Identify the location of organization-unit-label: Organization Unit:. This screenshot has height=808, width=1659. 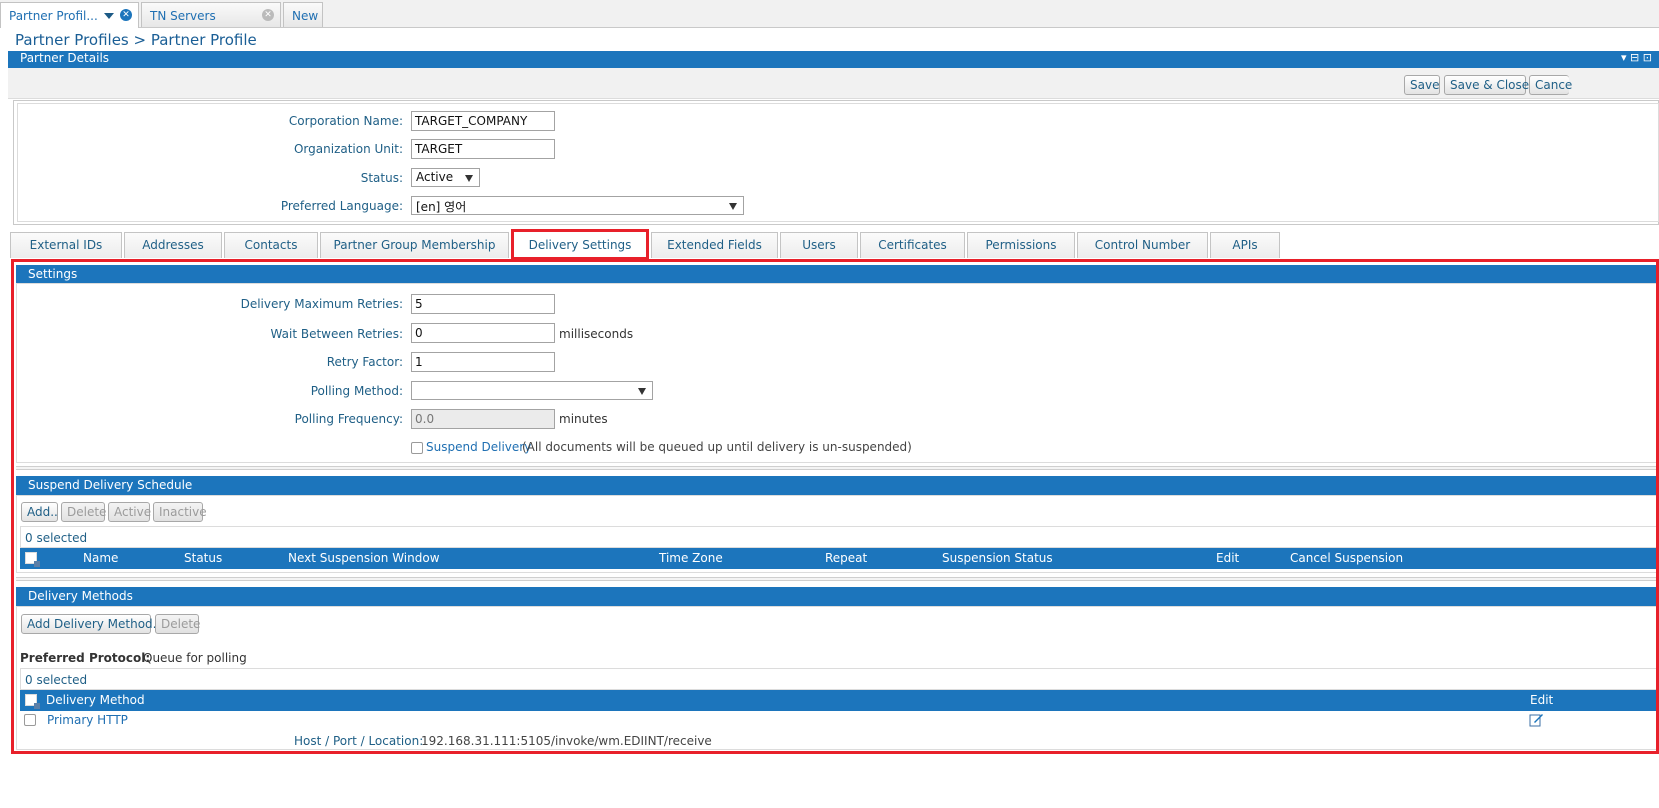
(348, 149).